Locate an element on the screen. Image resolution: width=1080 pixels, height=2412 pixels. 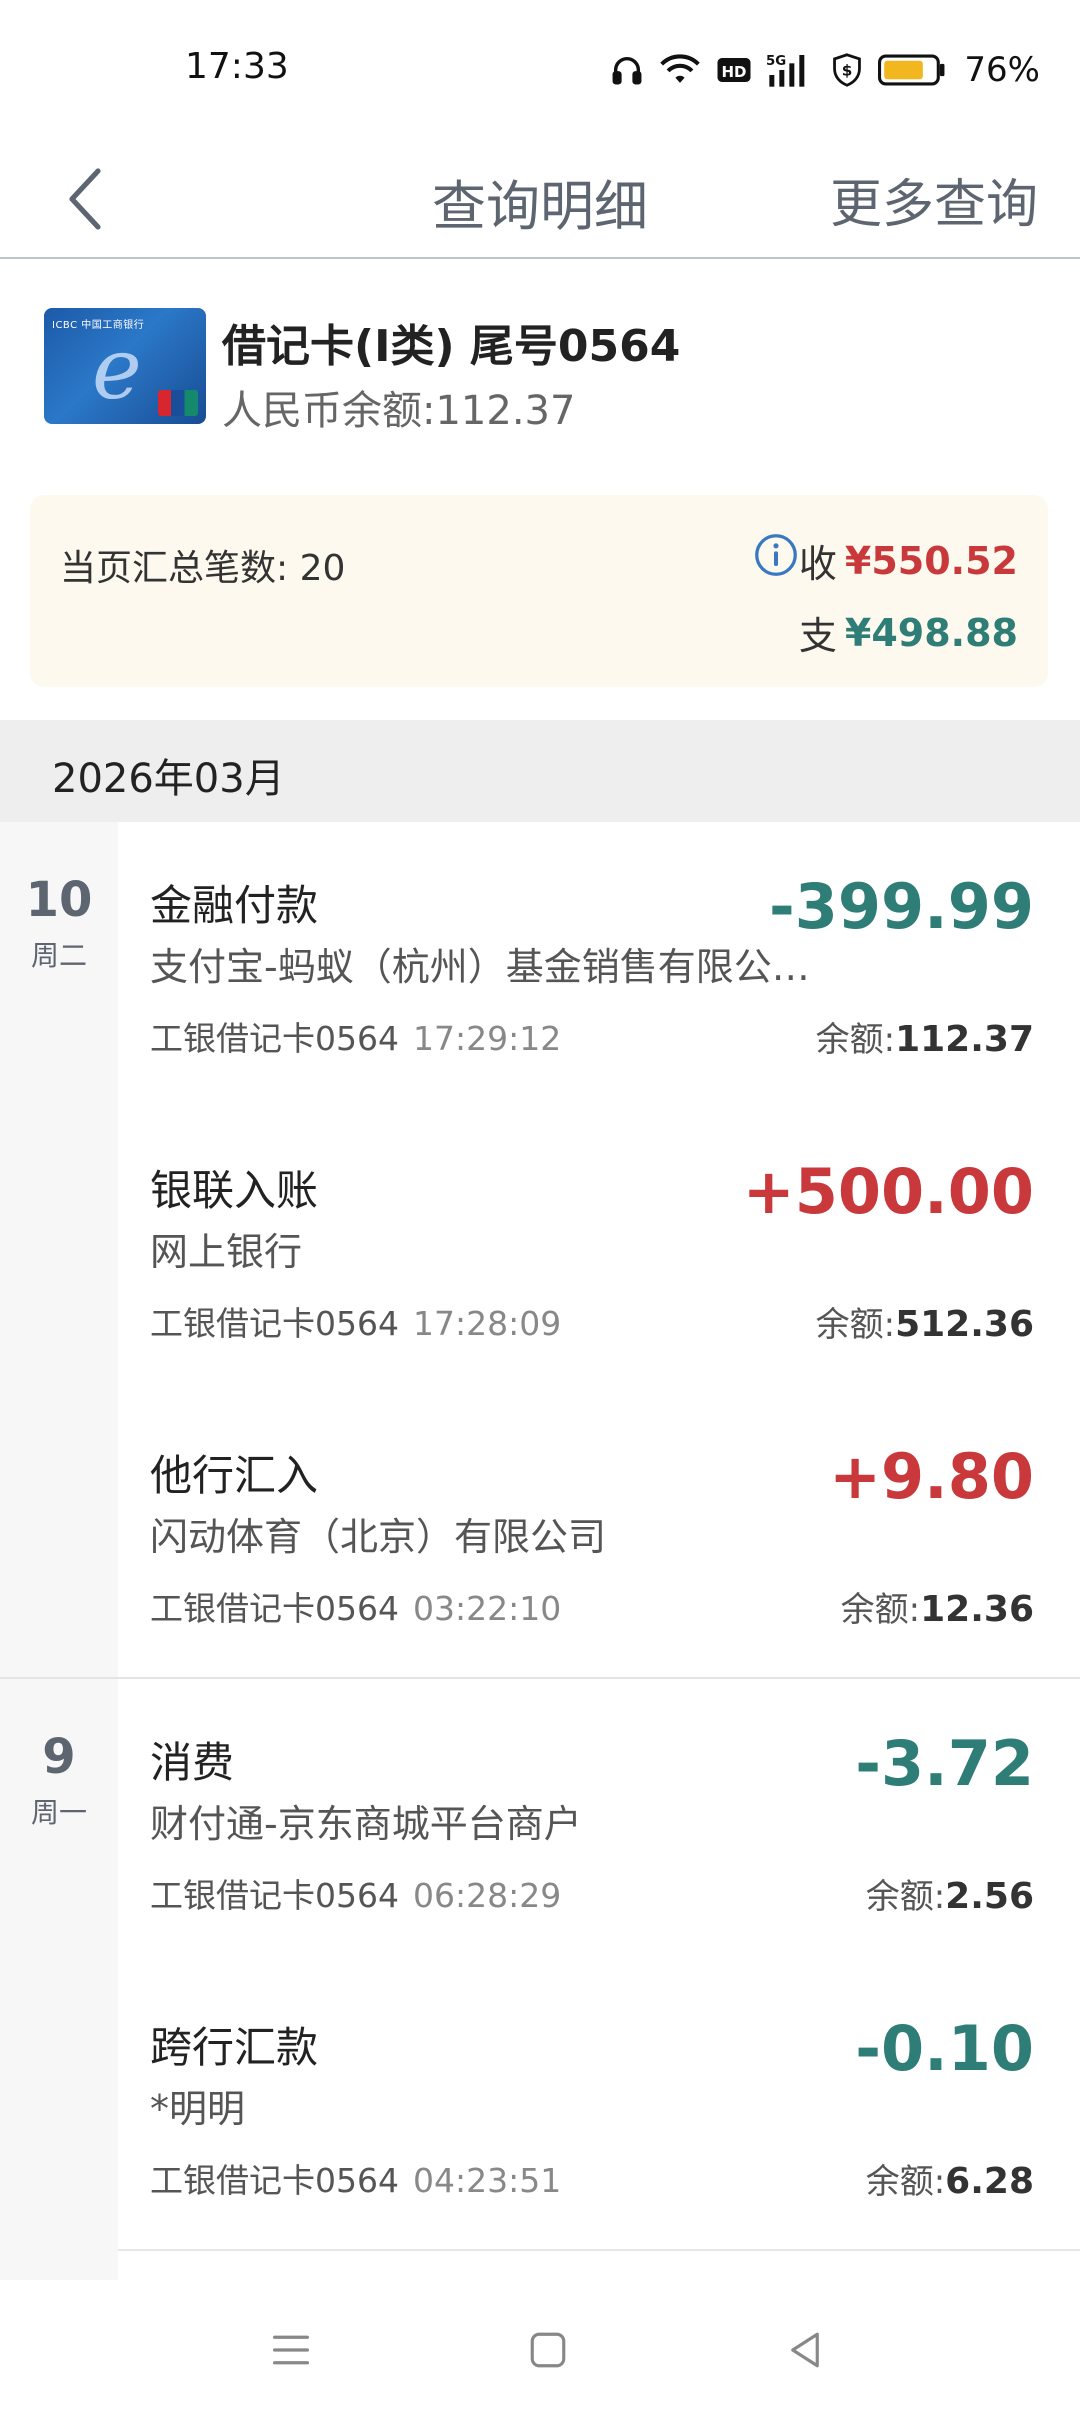
transaction-amount: -399.99 is located at coordinates (901, 906).